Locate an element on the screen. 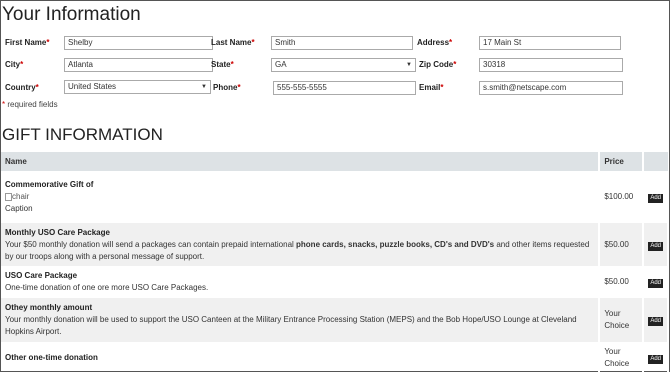 The height and width of the screenshot is (374, 670). gift-title: Othey monthly amount is located at coordinates (49, 307).